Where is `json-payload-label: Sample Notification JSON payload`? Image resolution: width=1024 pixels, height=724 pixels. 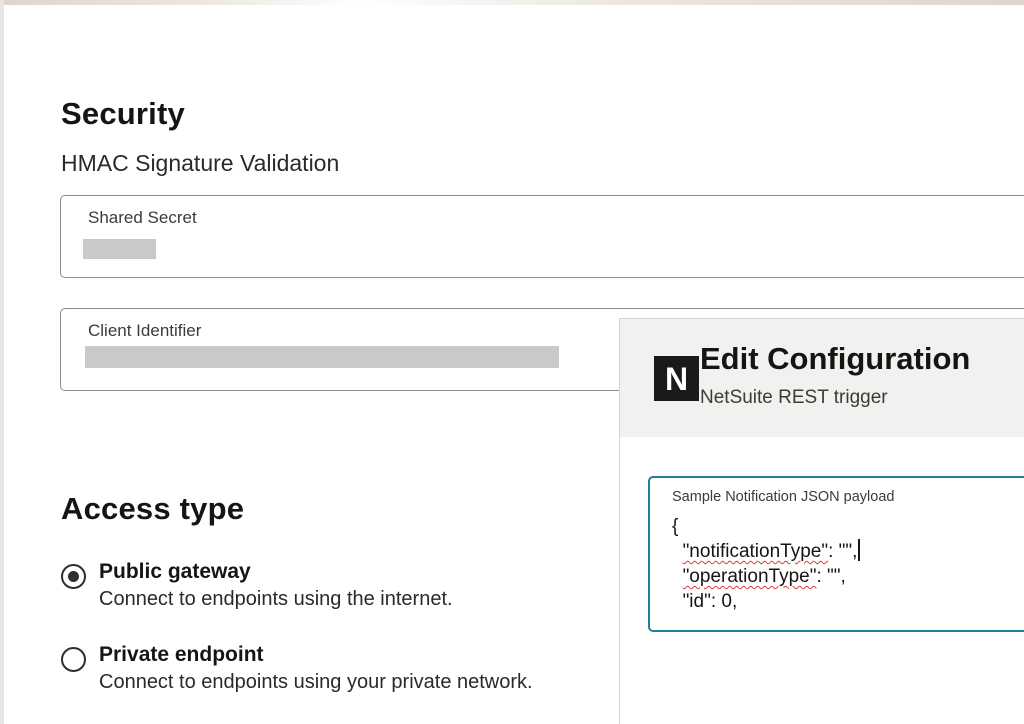 json-payload-label: Sample Notification JSON payload is located at coordinates (783, 497).